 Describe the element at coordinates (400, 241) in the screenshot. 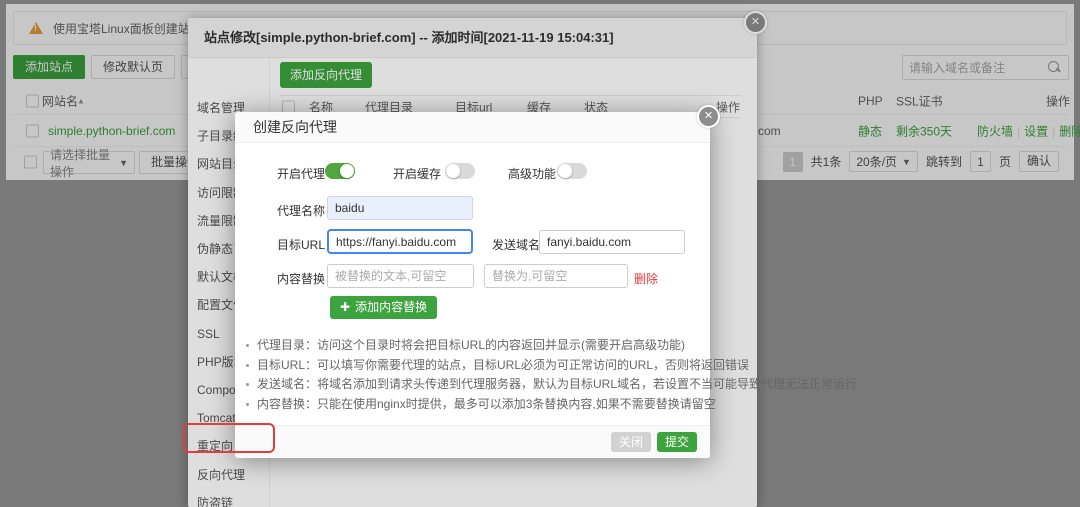

I see `target-url-input` at that location.